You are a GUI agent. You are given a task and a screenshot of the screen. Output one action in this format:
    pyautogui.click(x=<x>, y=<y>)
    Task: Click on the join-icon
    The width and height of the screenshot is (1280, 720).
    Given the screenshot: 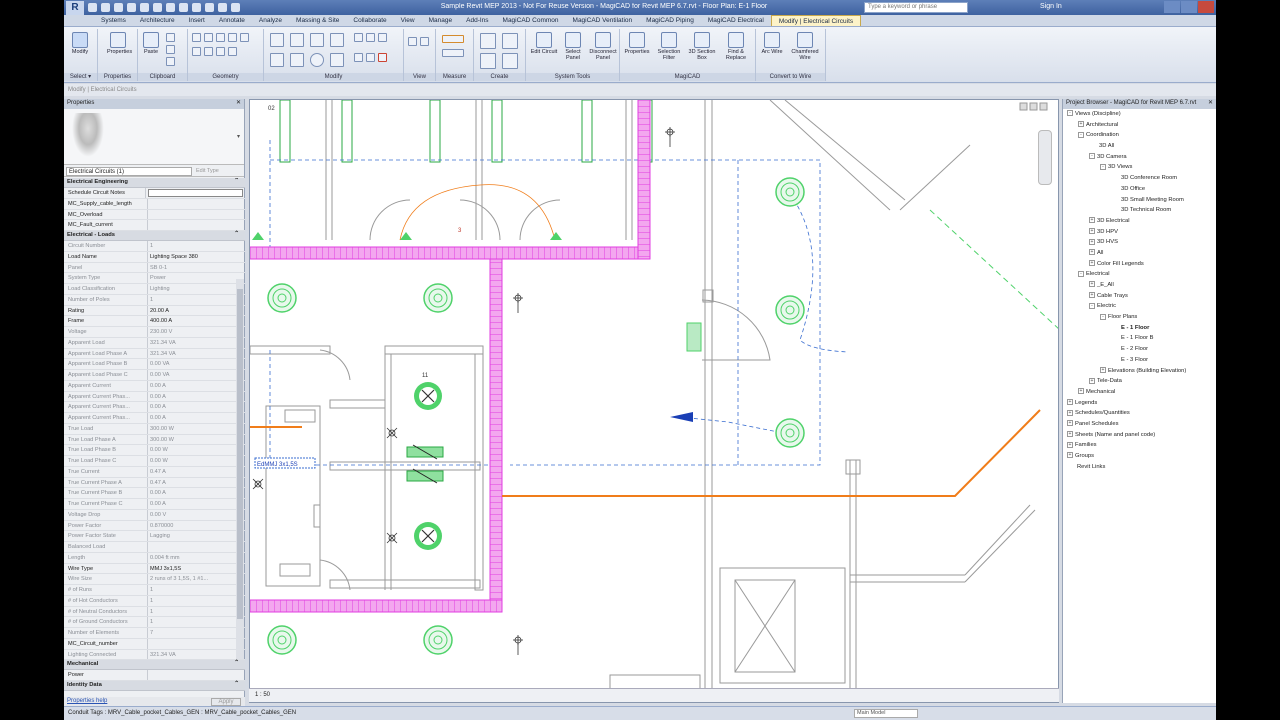 What is the action you would take?
    pyautogui.click(x=220, y=37)
    